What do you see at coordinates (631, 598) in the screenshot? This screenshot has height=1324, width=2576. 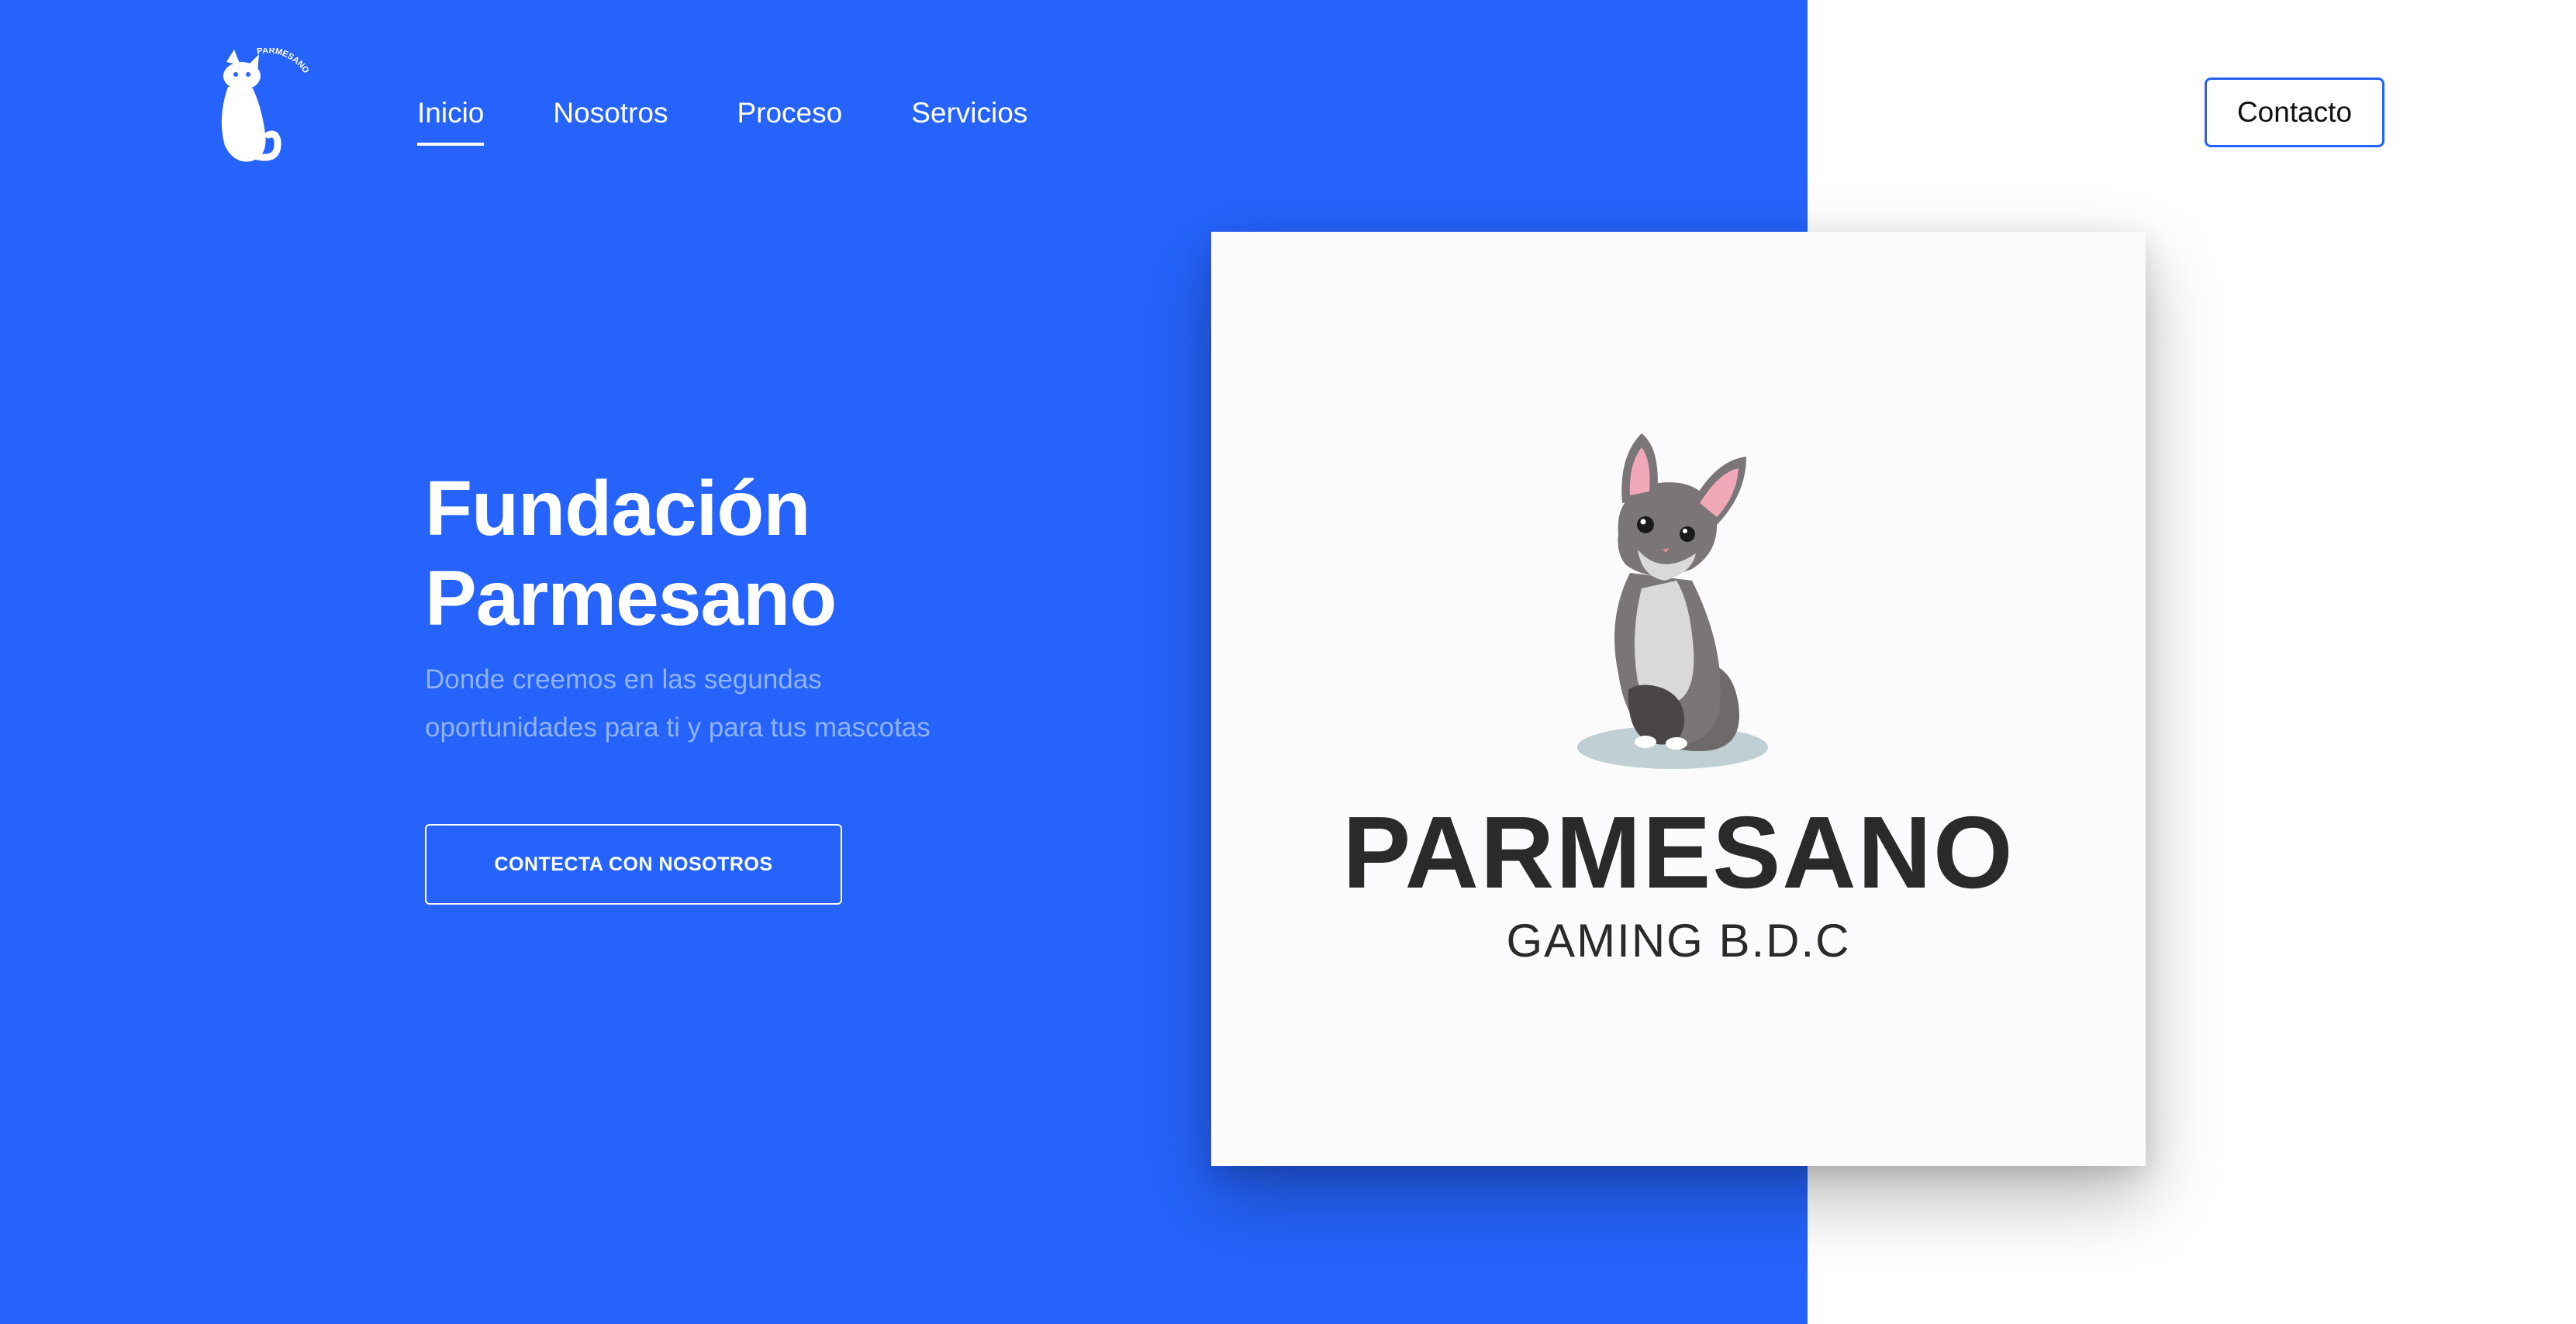 I see `hero-title-line2: Parmesano` at bounding box center [631, 598].